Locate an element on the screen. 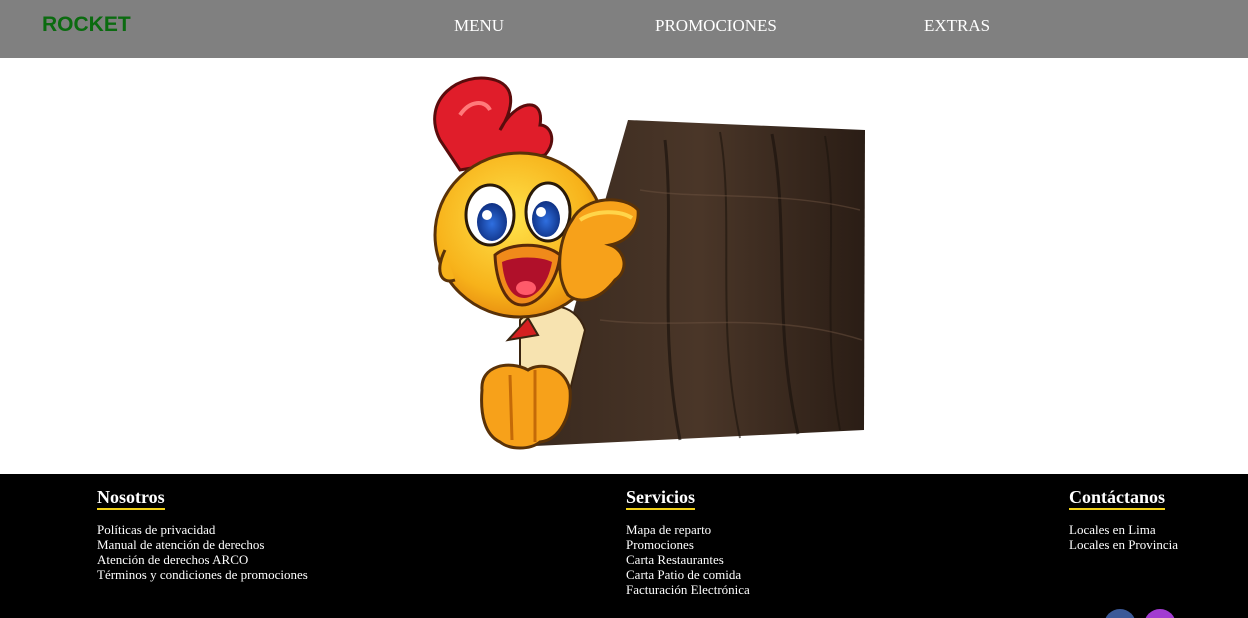 Image resolution: width=1248 pixels, height=618 pixels. footer-heading-nosotros: Nosotros is located at coordinates (131, 498).